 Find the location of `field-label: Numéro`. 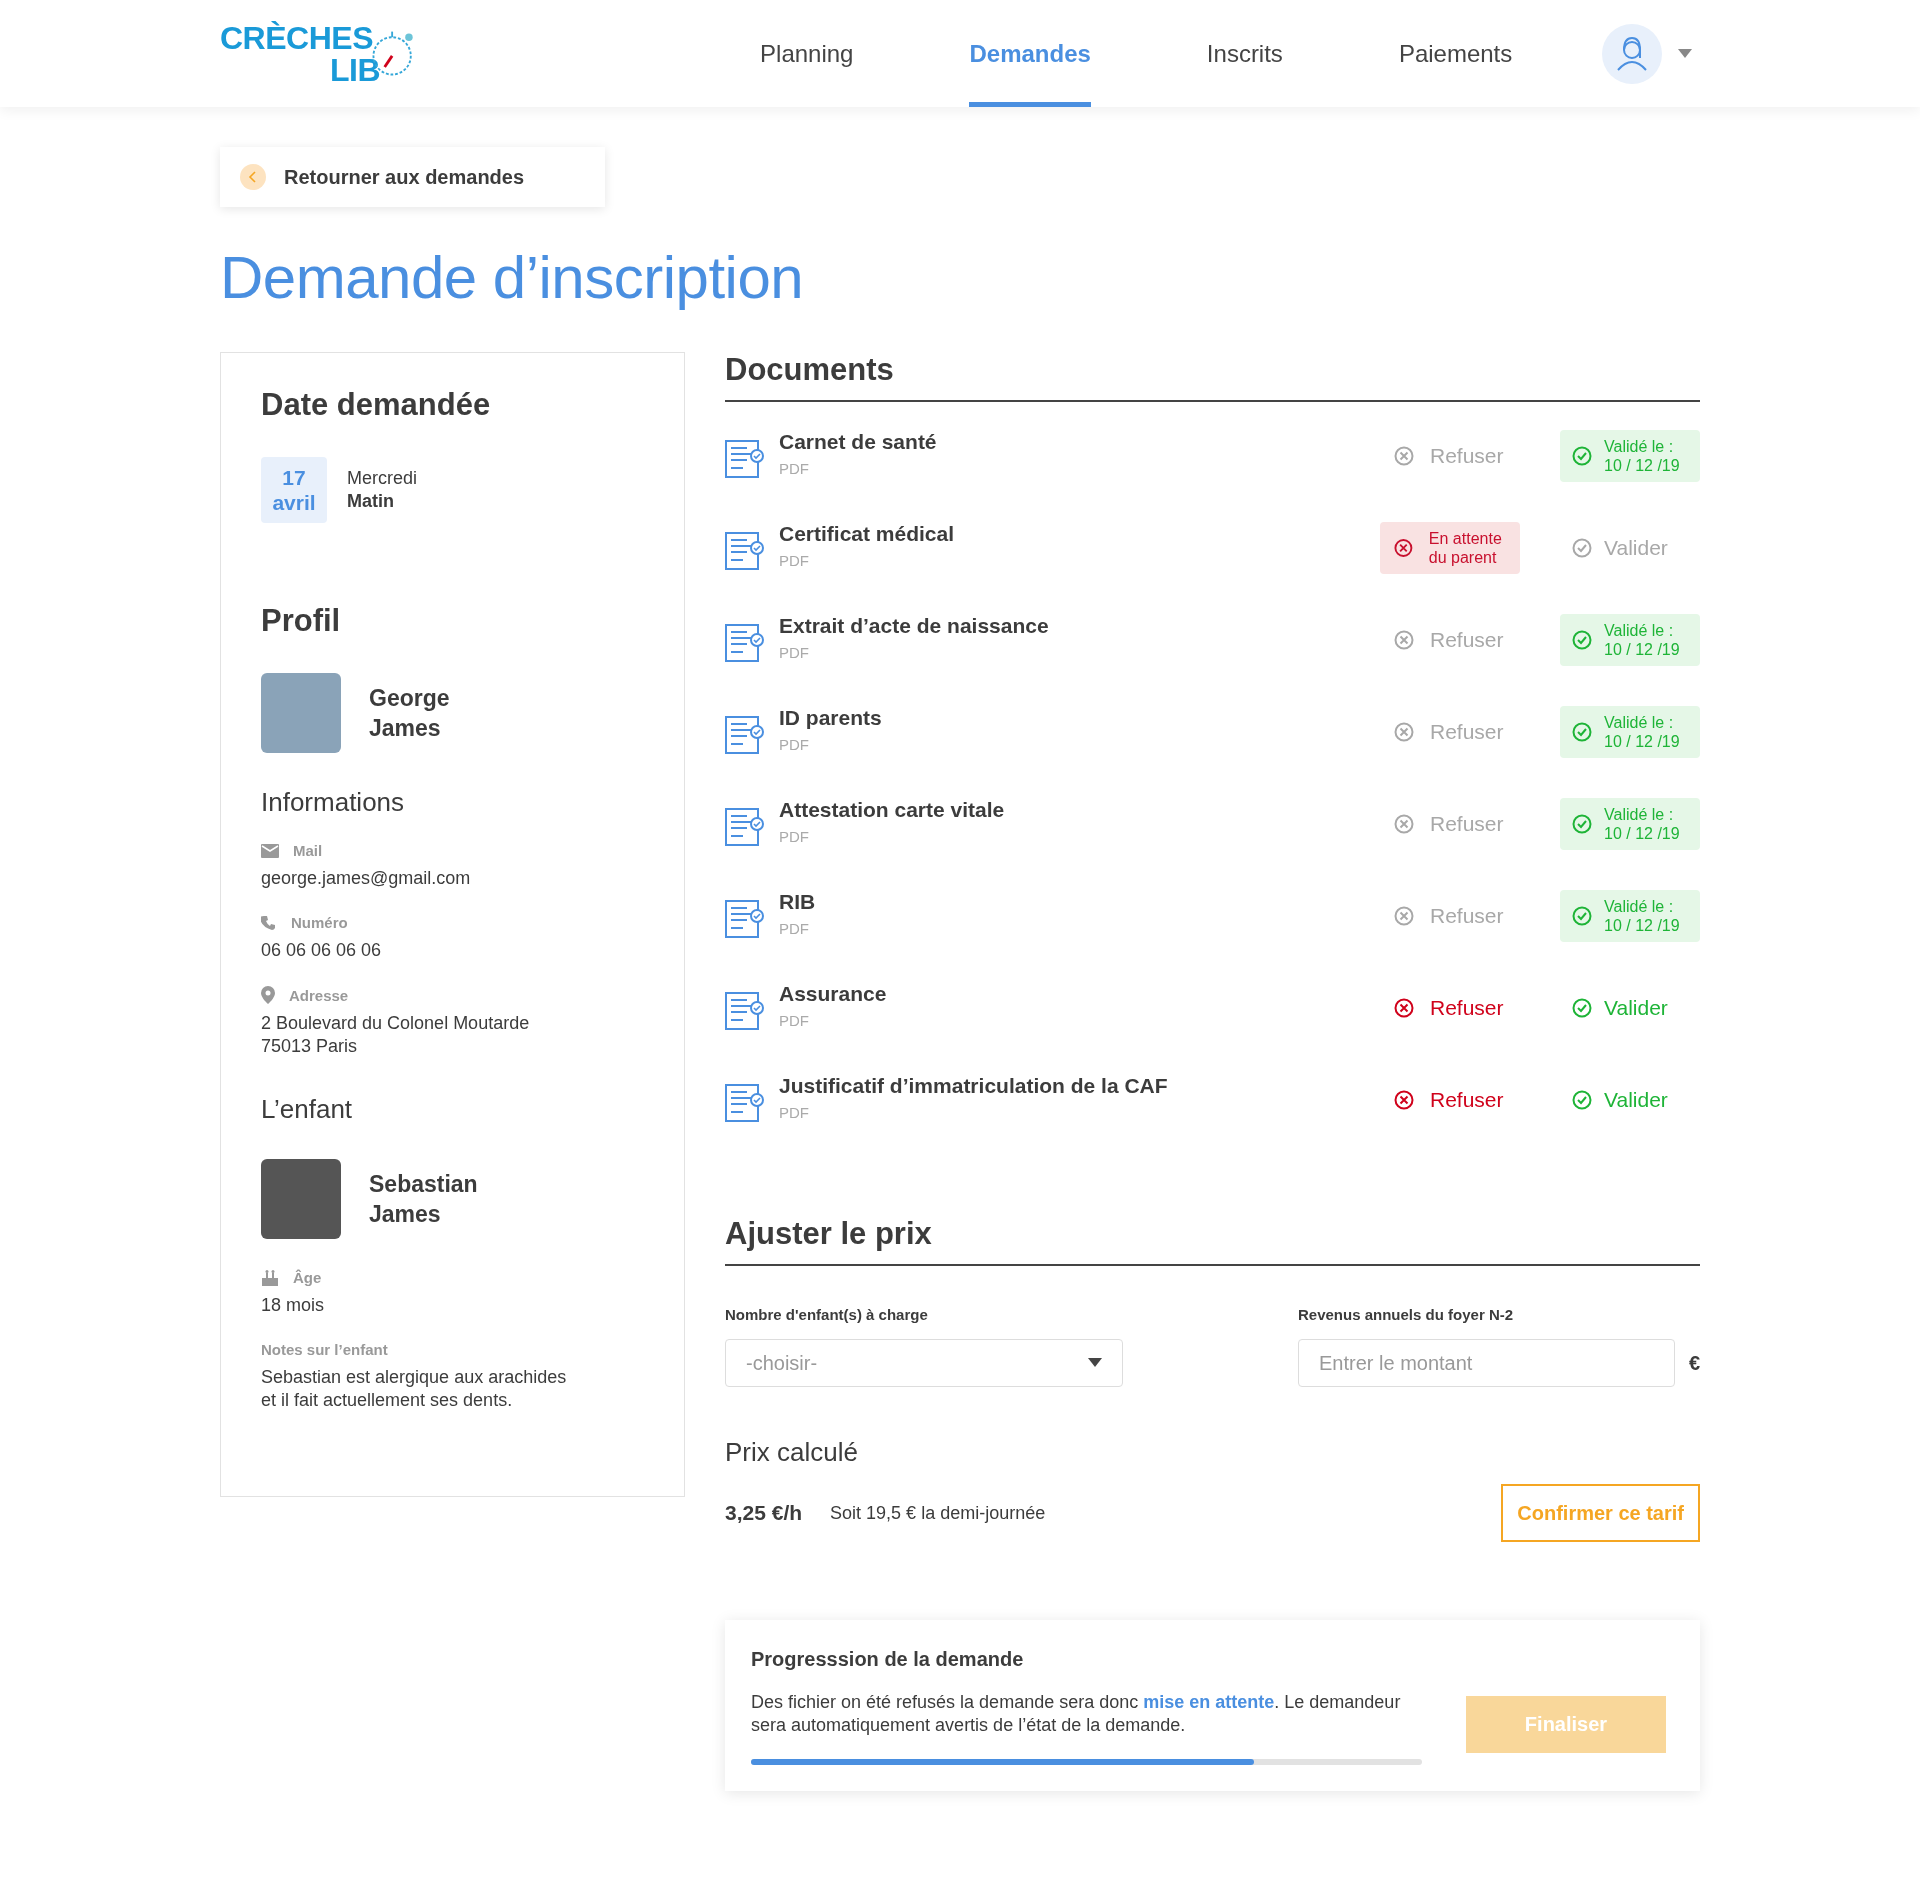

field-label: Numéro is located at coordinates (319, 922).